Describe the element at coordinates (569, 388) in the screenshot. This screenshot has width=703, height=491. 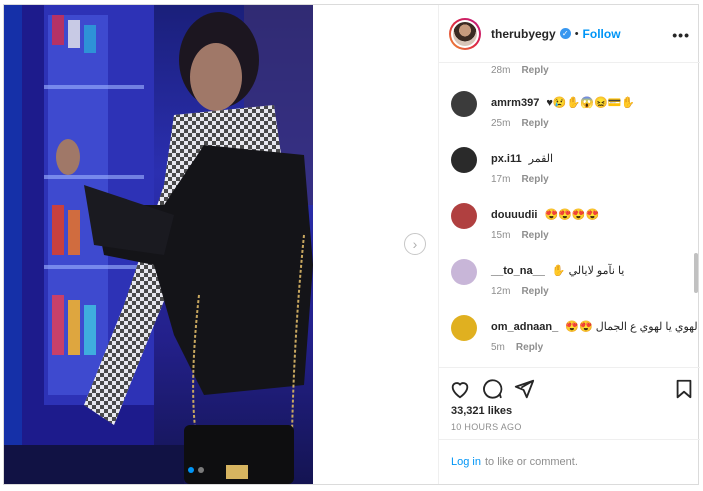
I see `action-bar` at that location.